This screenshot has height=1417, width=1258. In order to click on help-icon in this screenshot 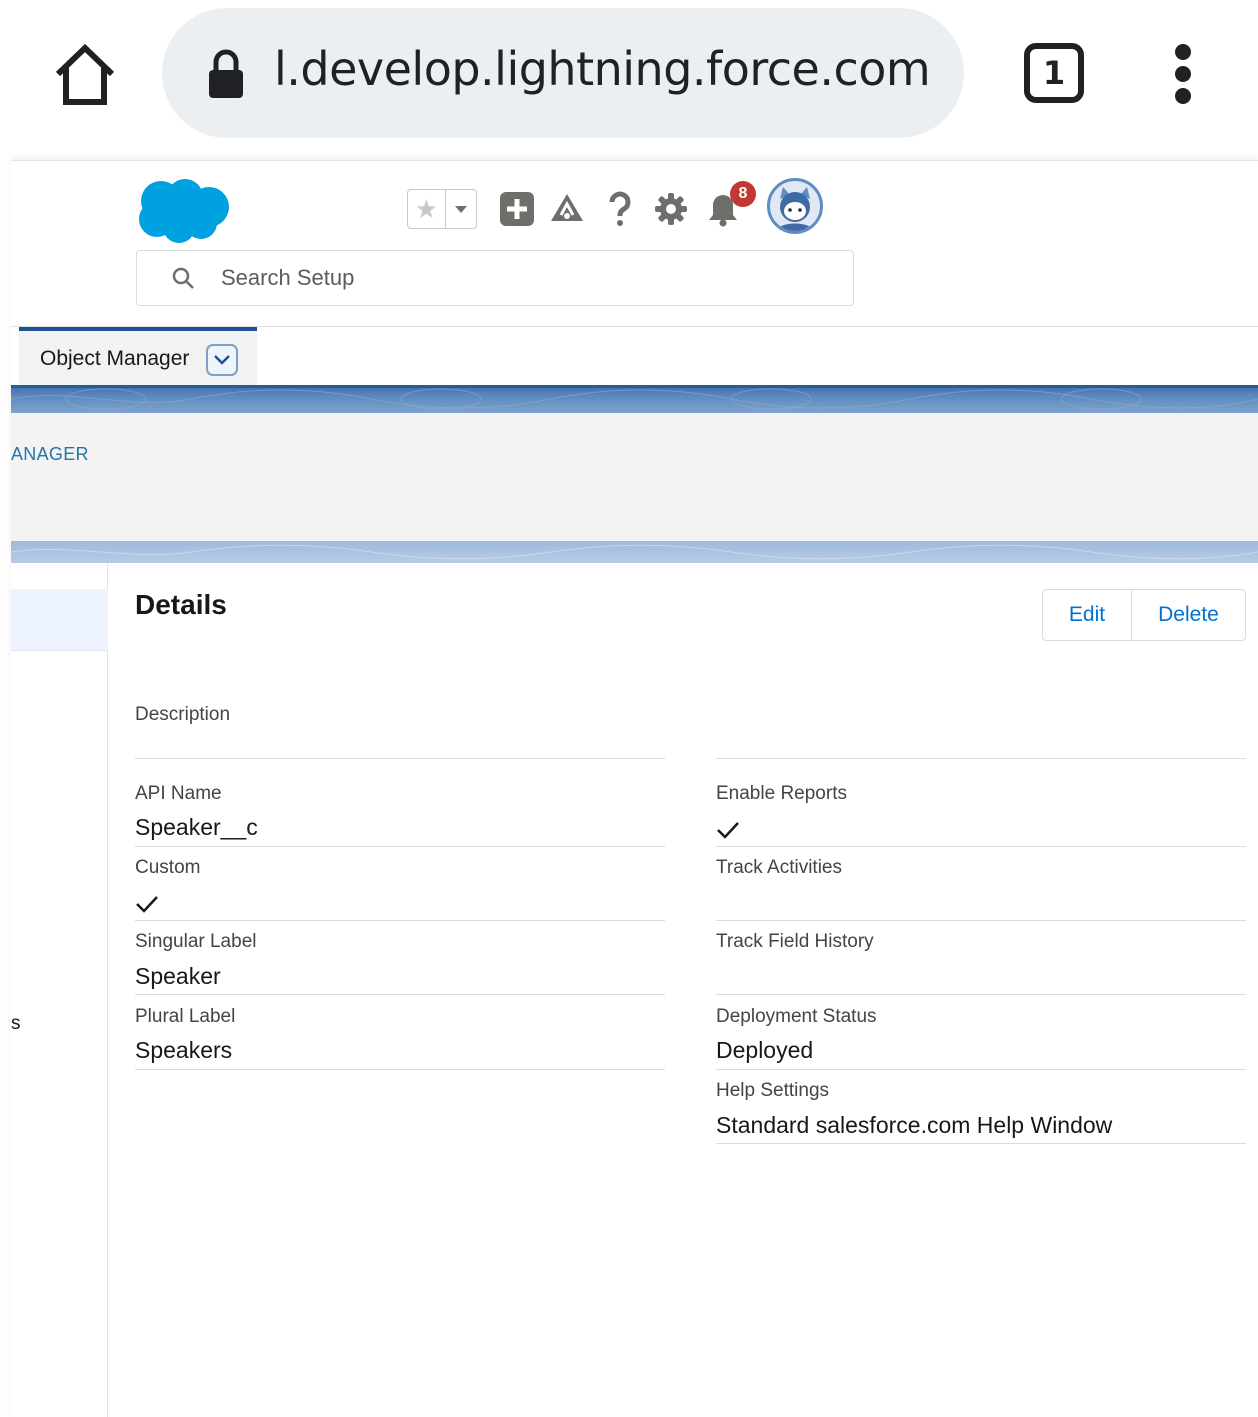, I will do `click(620, 209)`.